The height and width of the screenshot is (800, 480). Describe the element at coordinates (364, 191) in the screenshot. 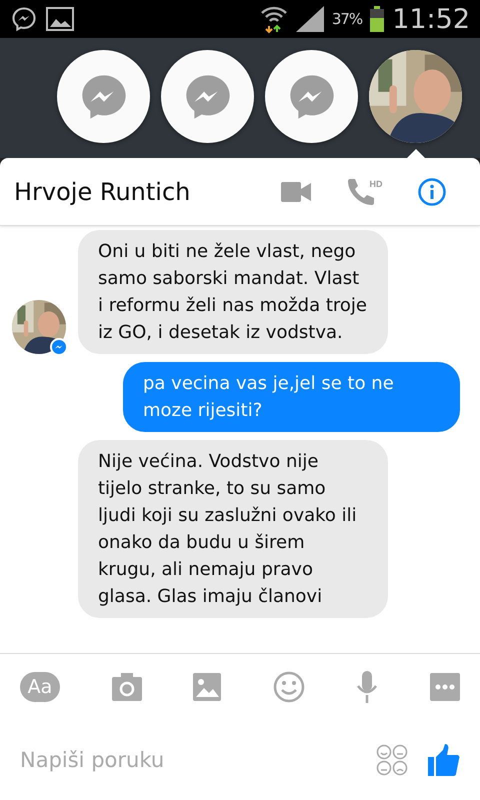

I see `hd-call-button: HD` at that location.